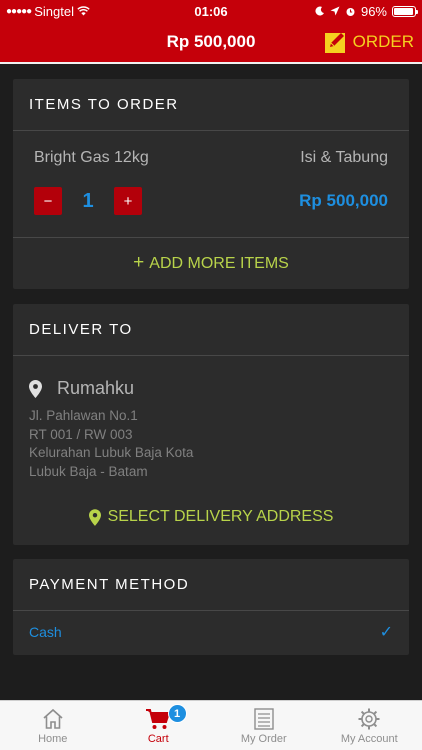  I want to click on signal-icon: ●●●●●, so click(19, 11).